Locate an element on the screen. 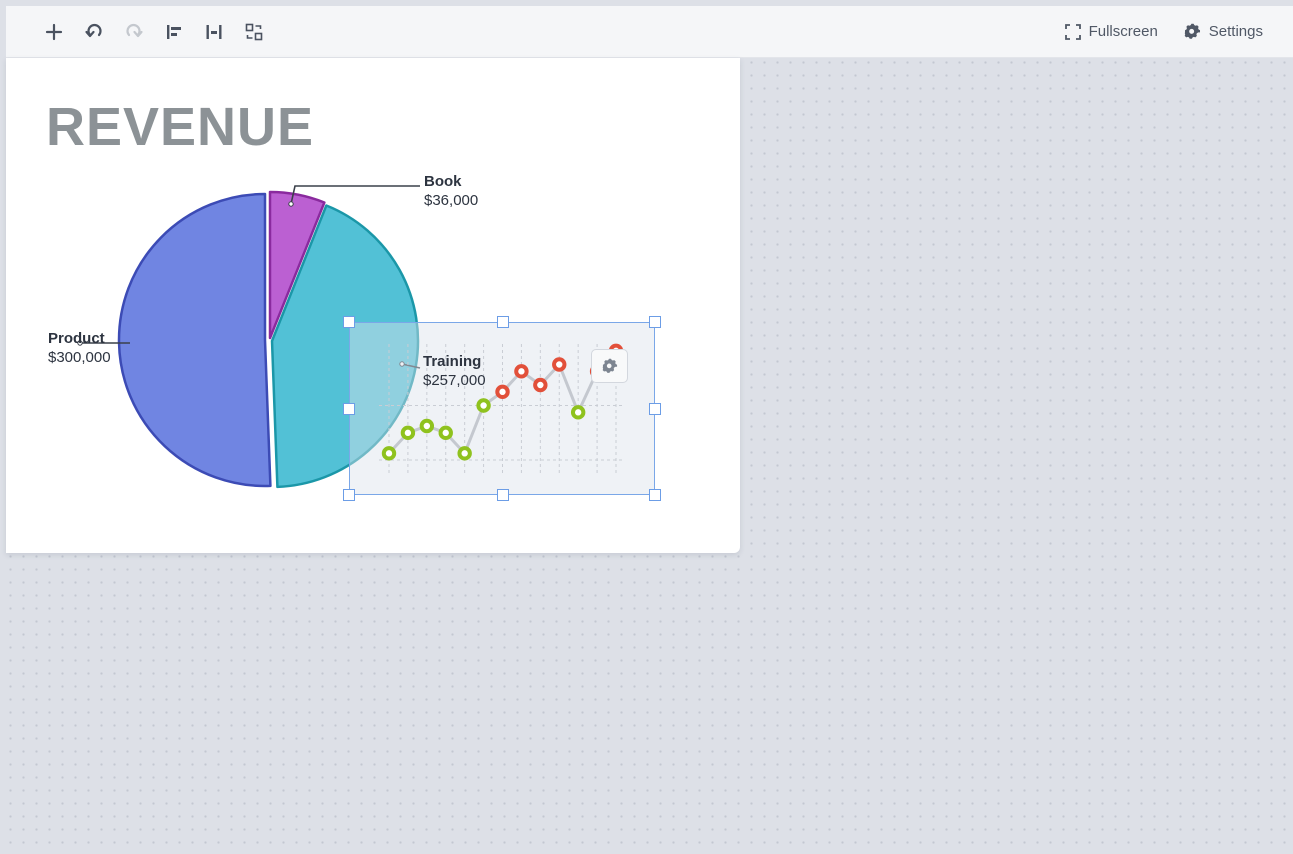  fullscreen-button: Fullscreen is located at coordinates (1111, 31).